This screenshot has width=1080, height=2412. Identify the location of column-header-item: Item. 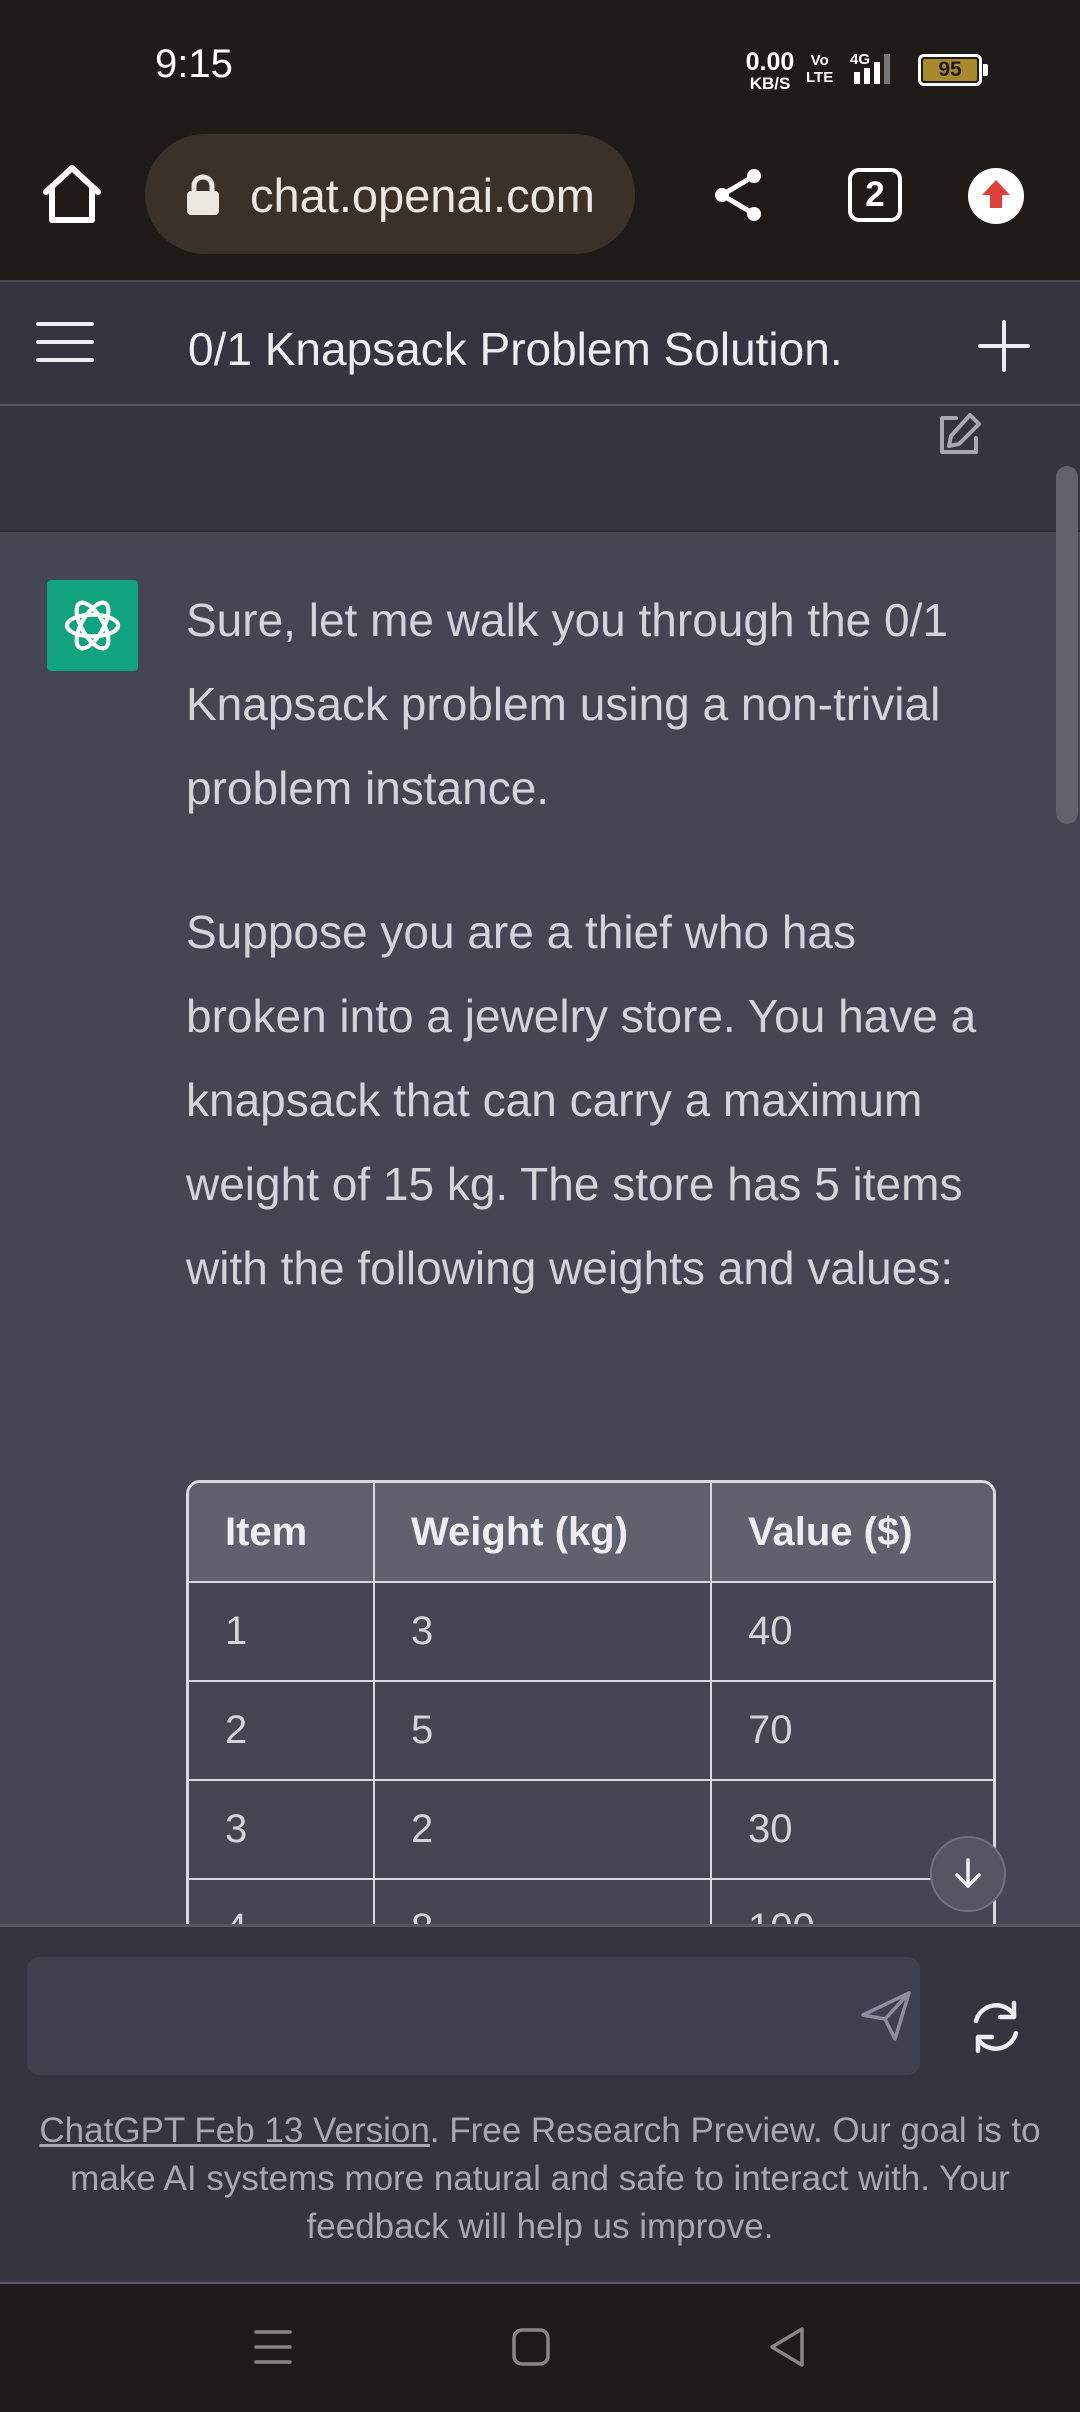
(282, 1533).